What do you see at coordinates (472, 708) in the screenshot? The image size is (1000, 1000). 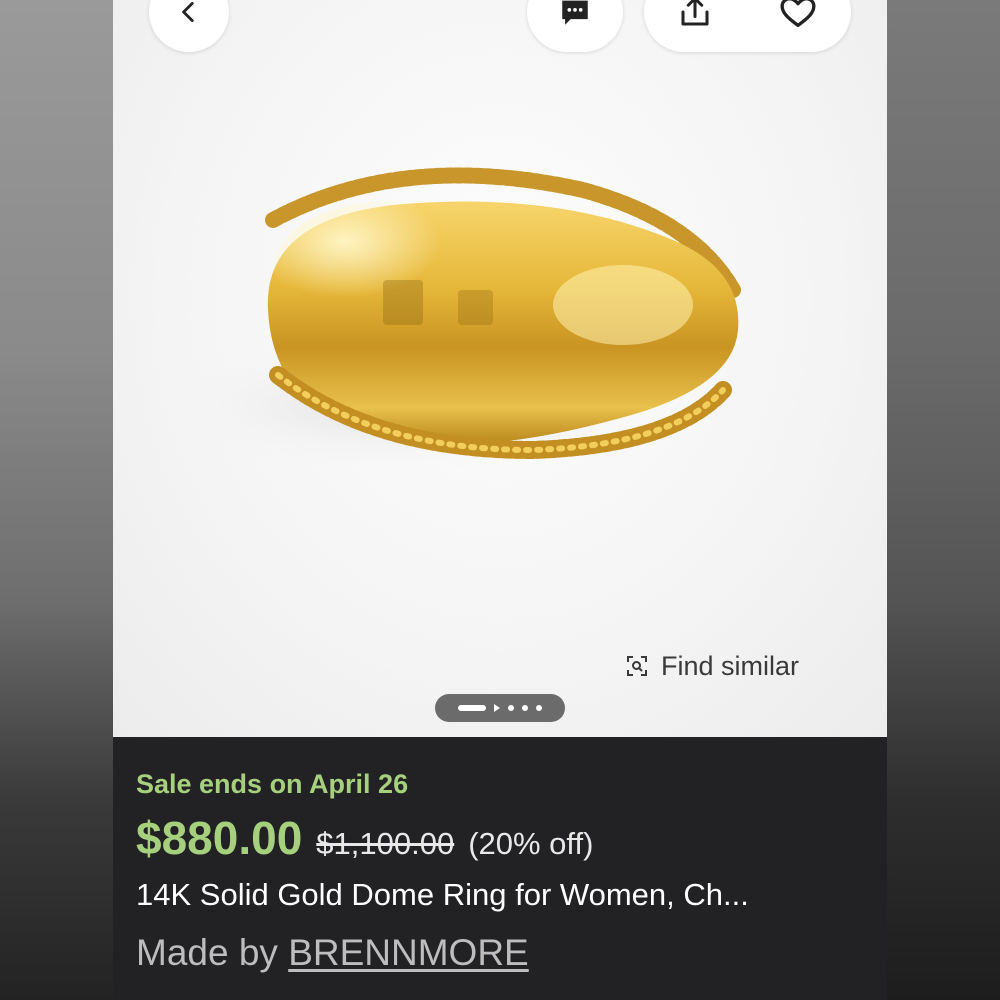 I see `carousel-dot-active` at bounding box center [472, 708].